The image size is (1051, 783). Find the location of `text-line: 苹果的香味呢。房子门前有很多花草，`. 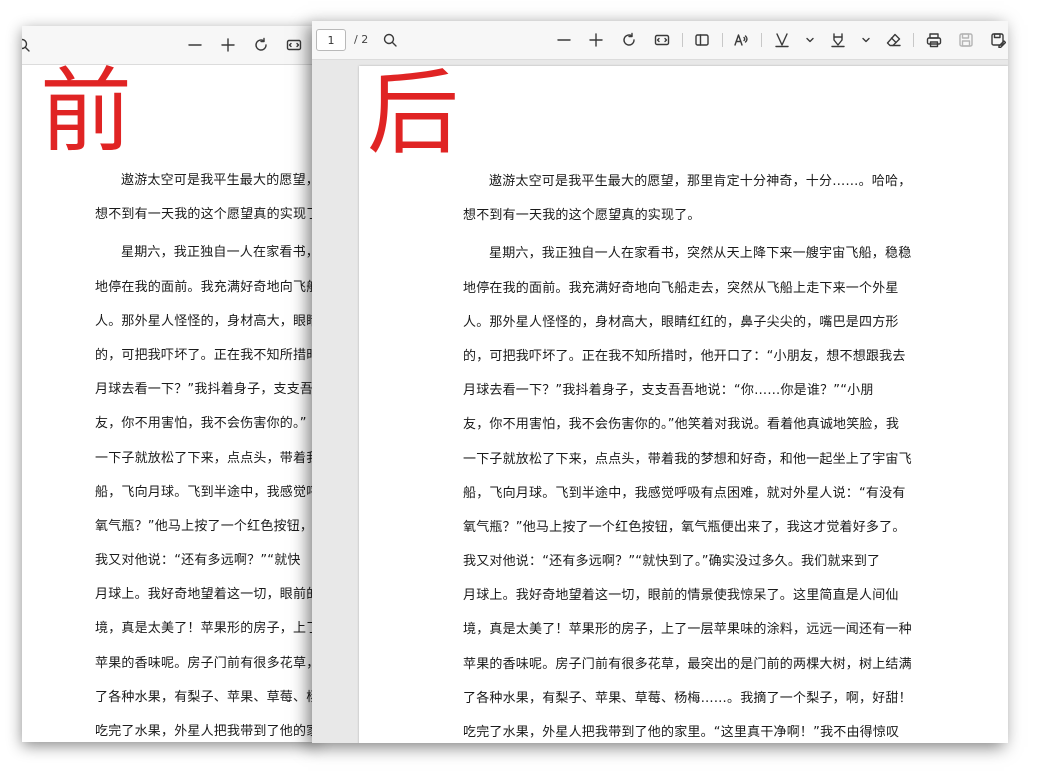

text-line: 苹果的香味呢。房子门前有很多花草， is located at coordinates (206, 663).